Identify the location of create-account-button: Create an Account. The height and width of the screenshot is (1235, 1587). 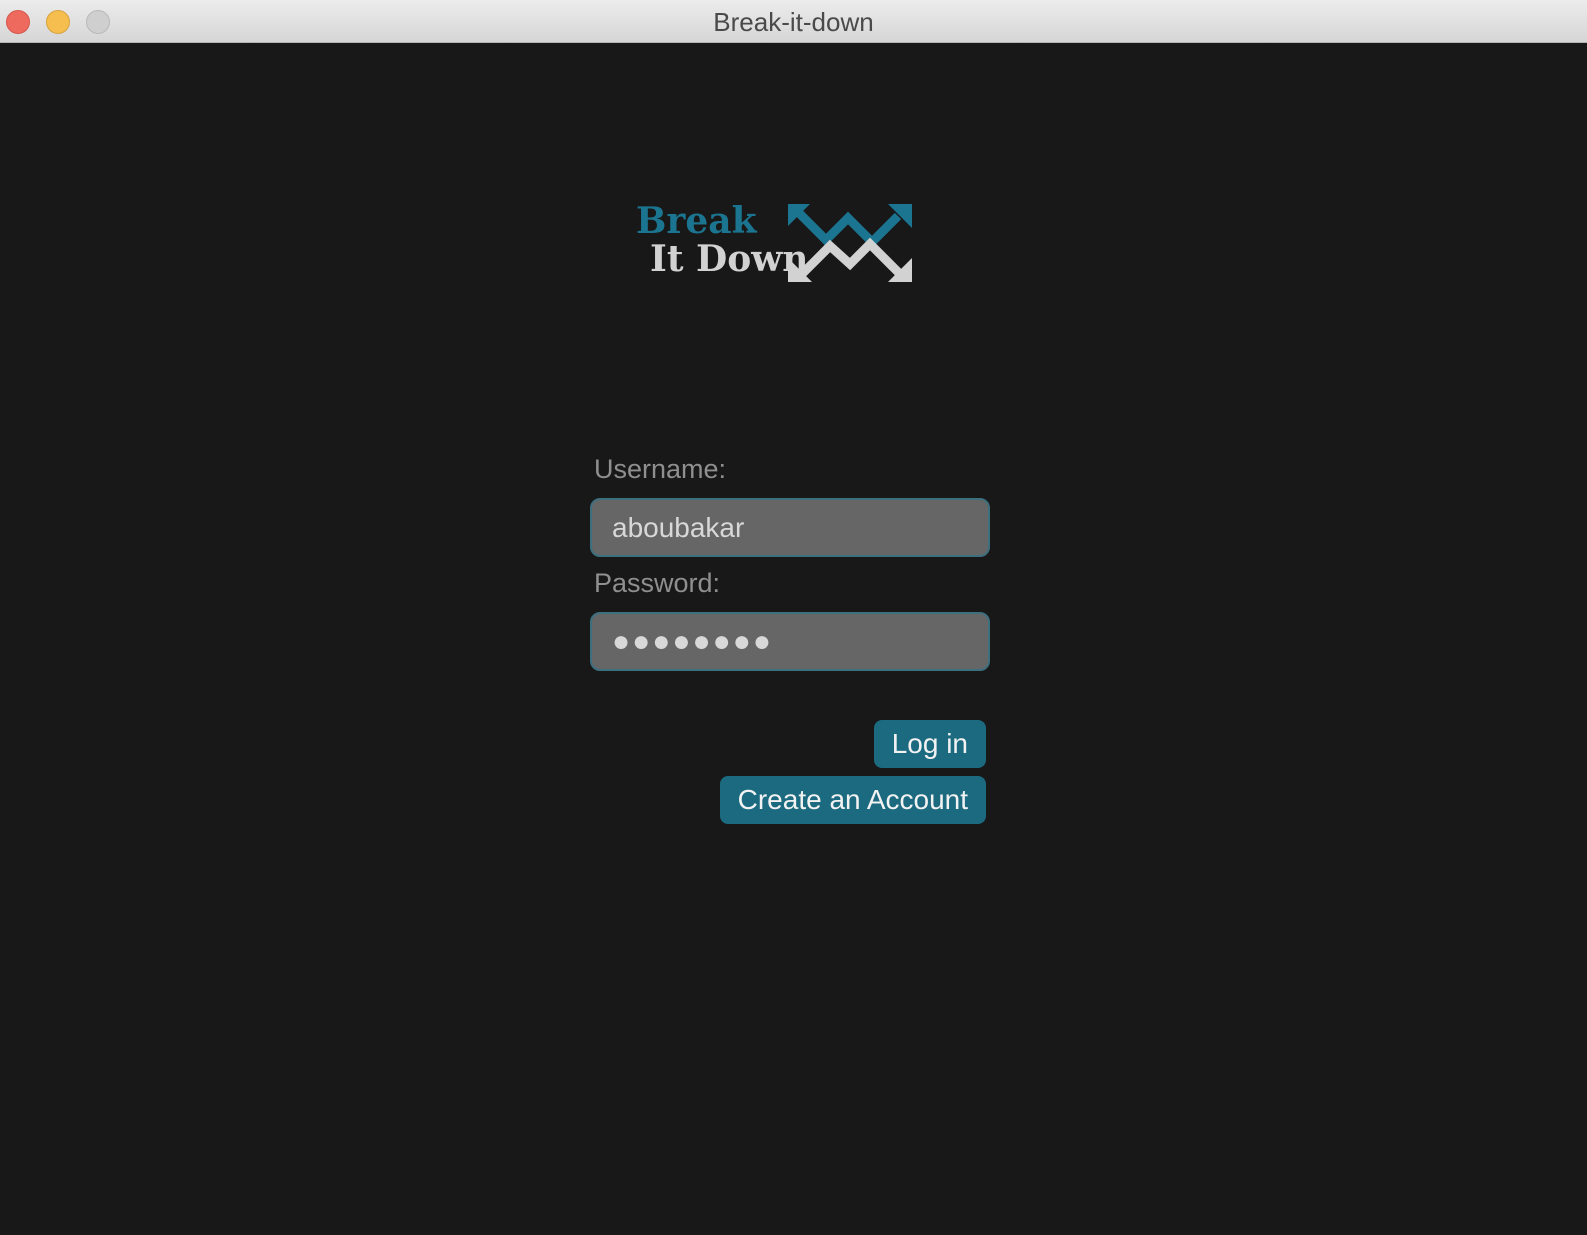
(852, 800).